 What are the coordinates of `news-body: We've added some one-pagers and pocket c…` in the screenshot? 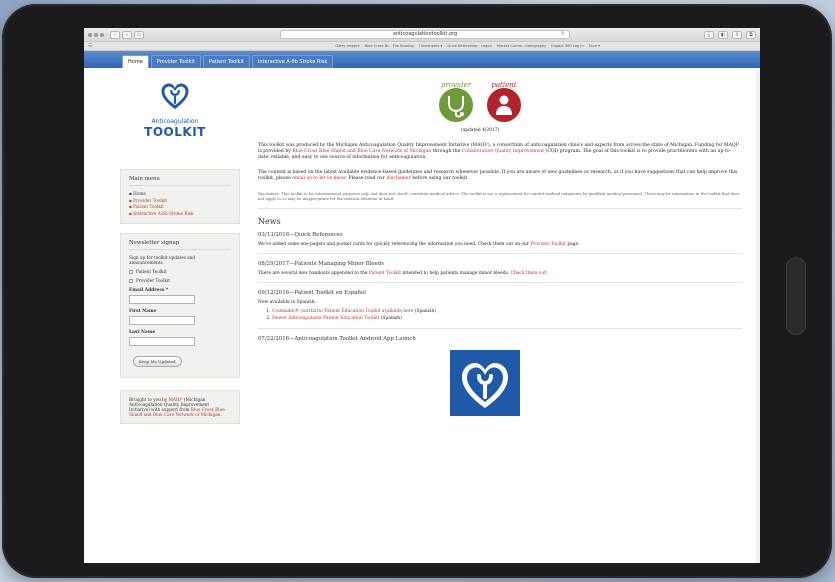 It's located at (500, 245).